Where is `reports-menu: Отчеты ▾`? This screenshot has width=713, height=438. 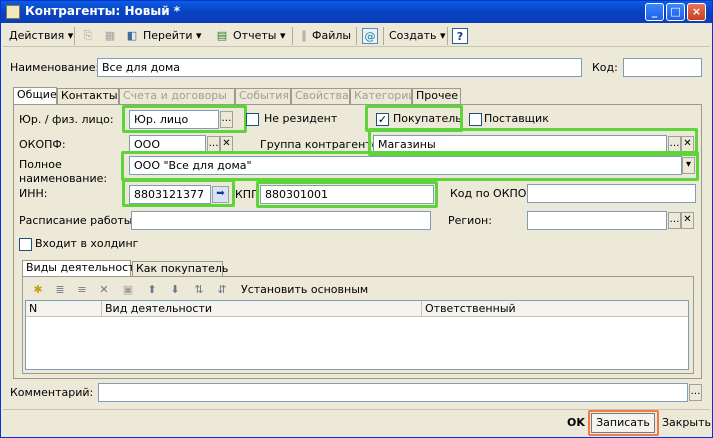
reports-menu: Отчеты ▾ is located at coordinates (259, 36).